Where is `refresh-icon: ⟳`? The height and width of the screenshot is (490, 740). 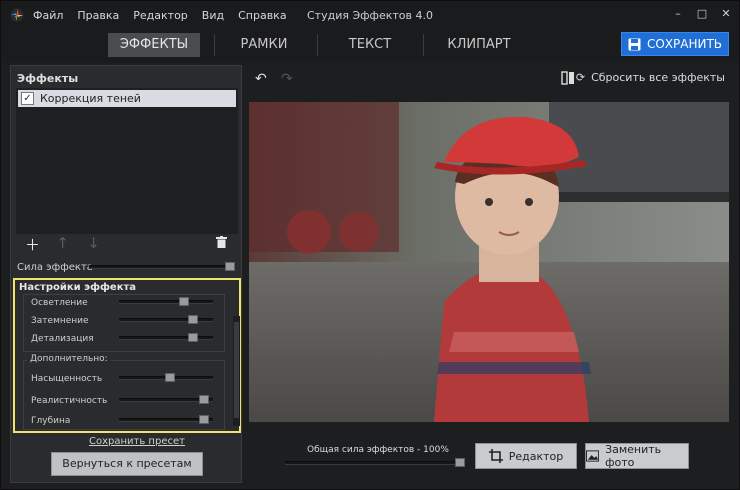
refresh-icon: ⟳ is located at coordinates (580, 77).